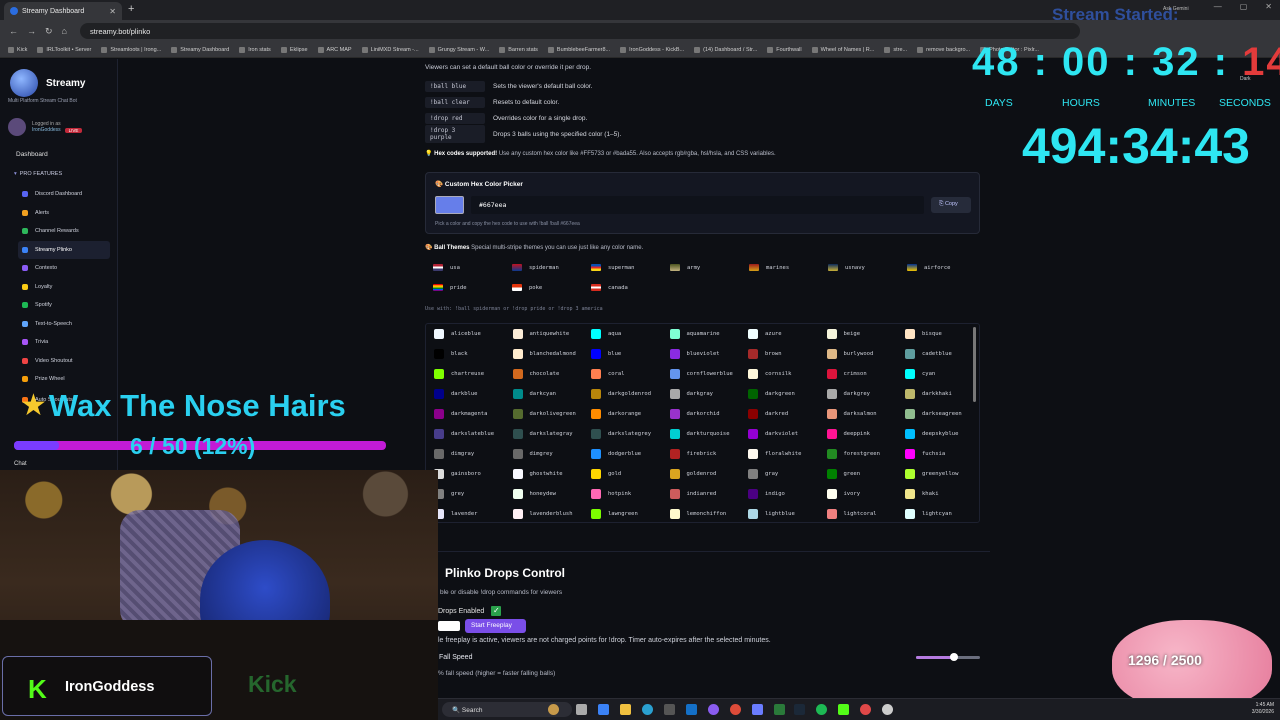  I want to click on theme-item: usa, so click(446, 267).